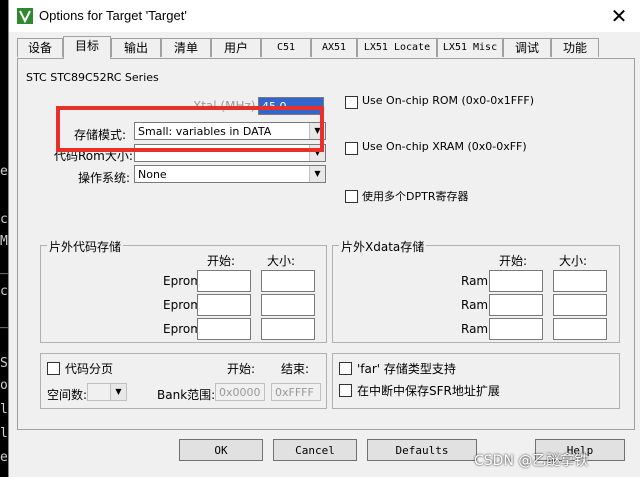 This screenshot has height=477, width=640. What do you see at coordinates (67, 395) in the screenshot?
I see `banks-label: 空间数:` at bounding box center [67, 395].